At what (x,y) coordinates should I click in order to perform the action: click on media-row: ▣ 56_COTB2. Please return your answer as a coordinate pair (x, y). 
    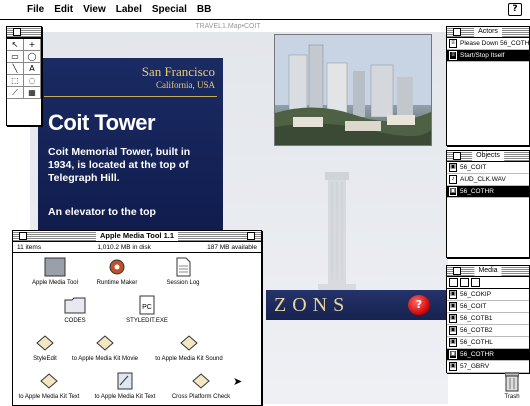
    Looking at the image, I should click on (488, 331).